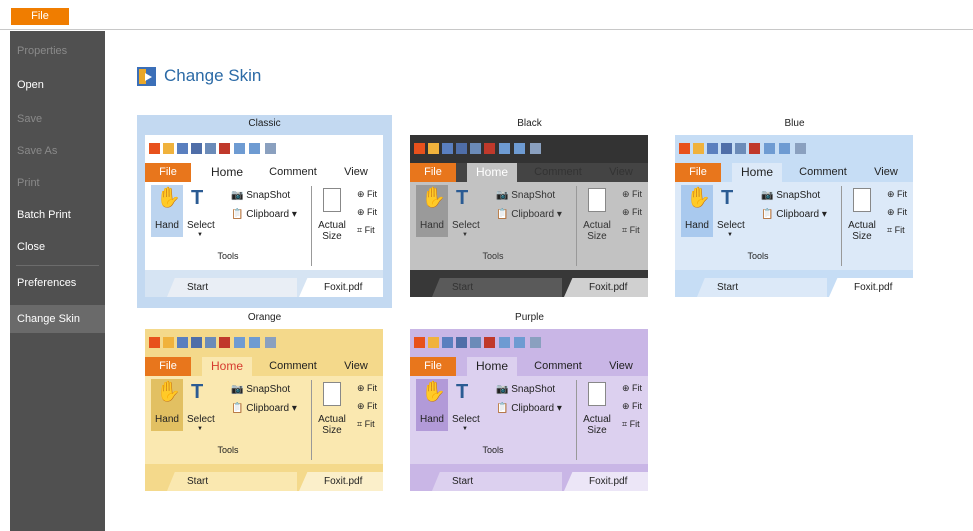 The width and height of the screenshot is (973, 531). What do you see at coordinates (526, 195) in the screenshot?
I see `snapshot-item: 📷 SnapShot` at bounding box center [526, 195].